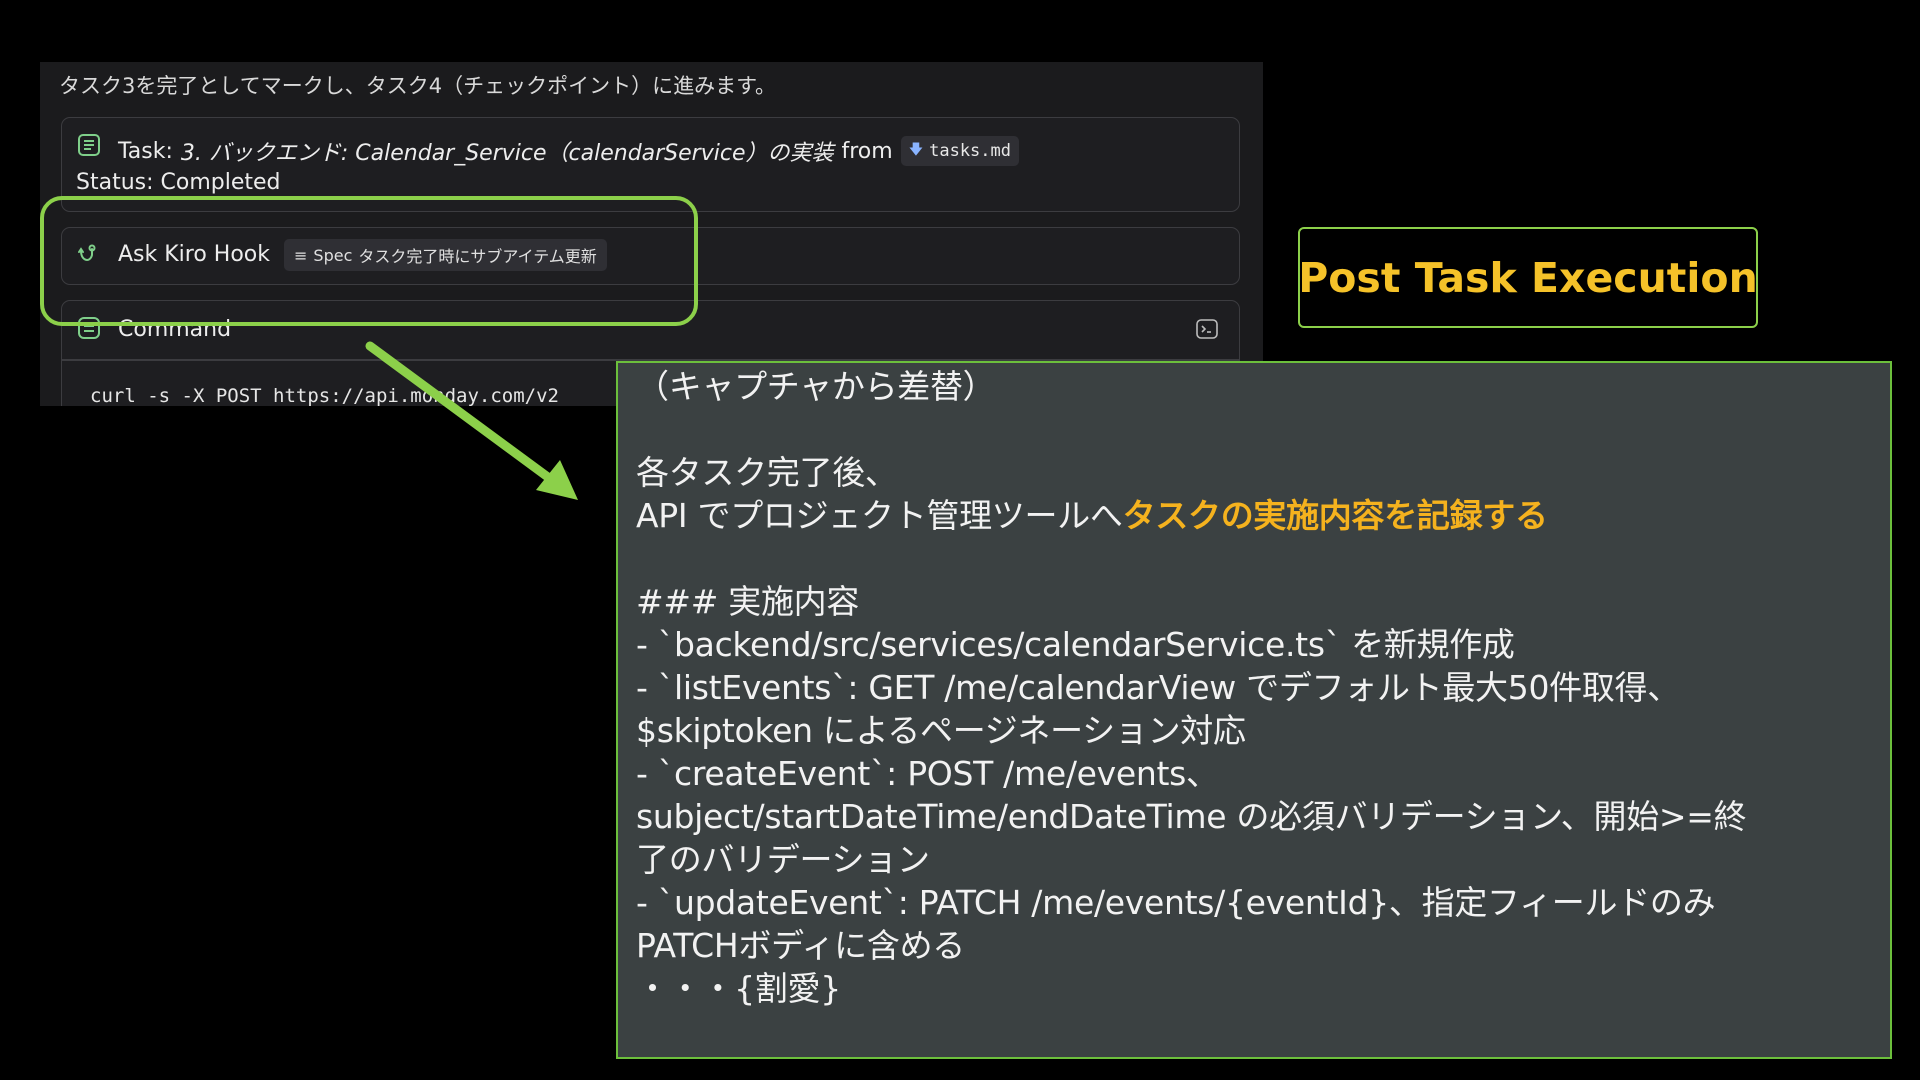 The image size is (1920, 1080). What do you see at coordinates (369, 261) in the screenshot?
I see `hook-highlight-frame` at bounding box center [369, 261].